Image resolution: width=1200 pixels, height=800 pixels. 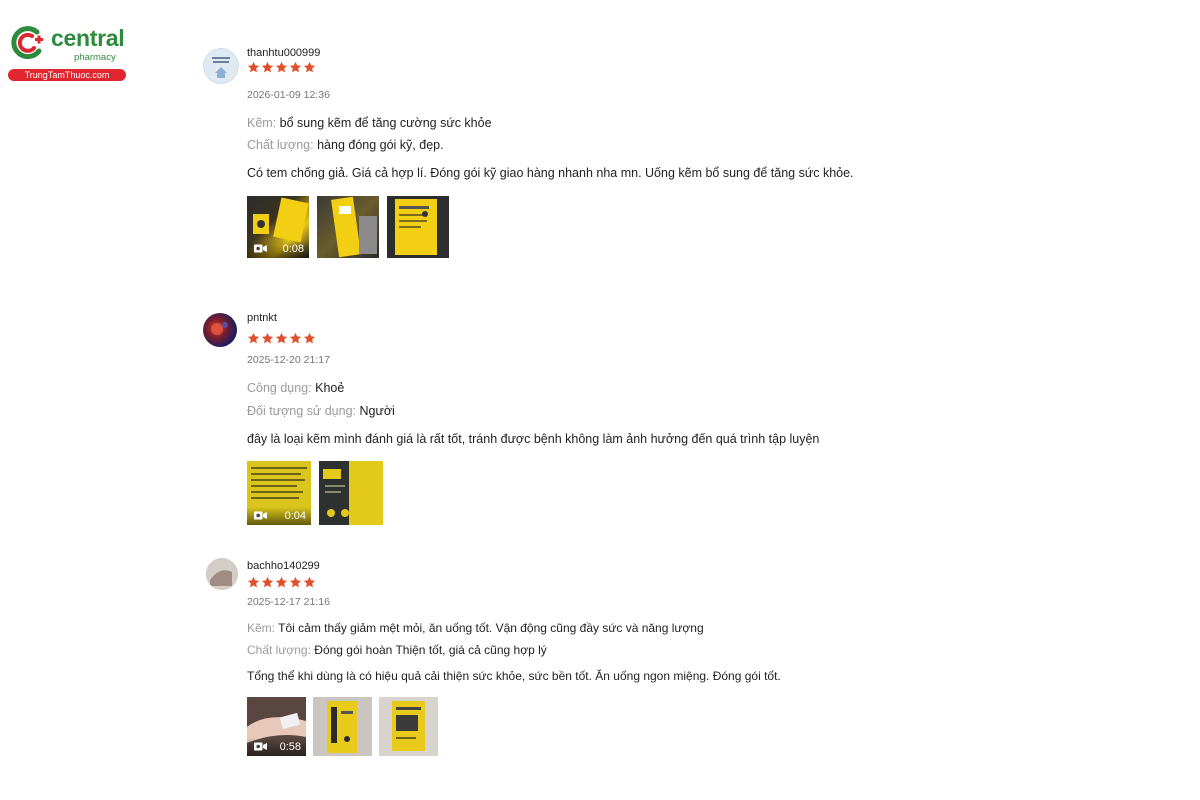 I want to click on attribute-key: Đối tượng sử dụng:, so click(x=302, y=411).